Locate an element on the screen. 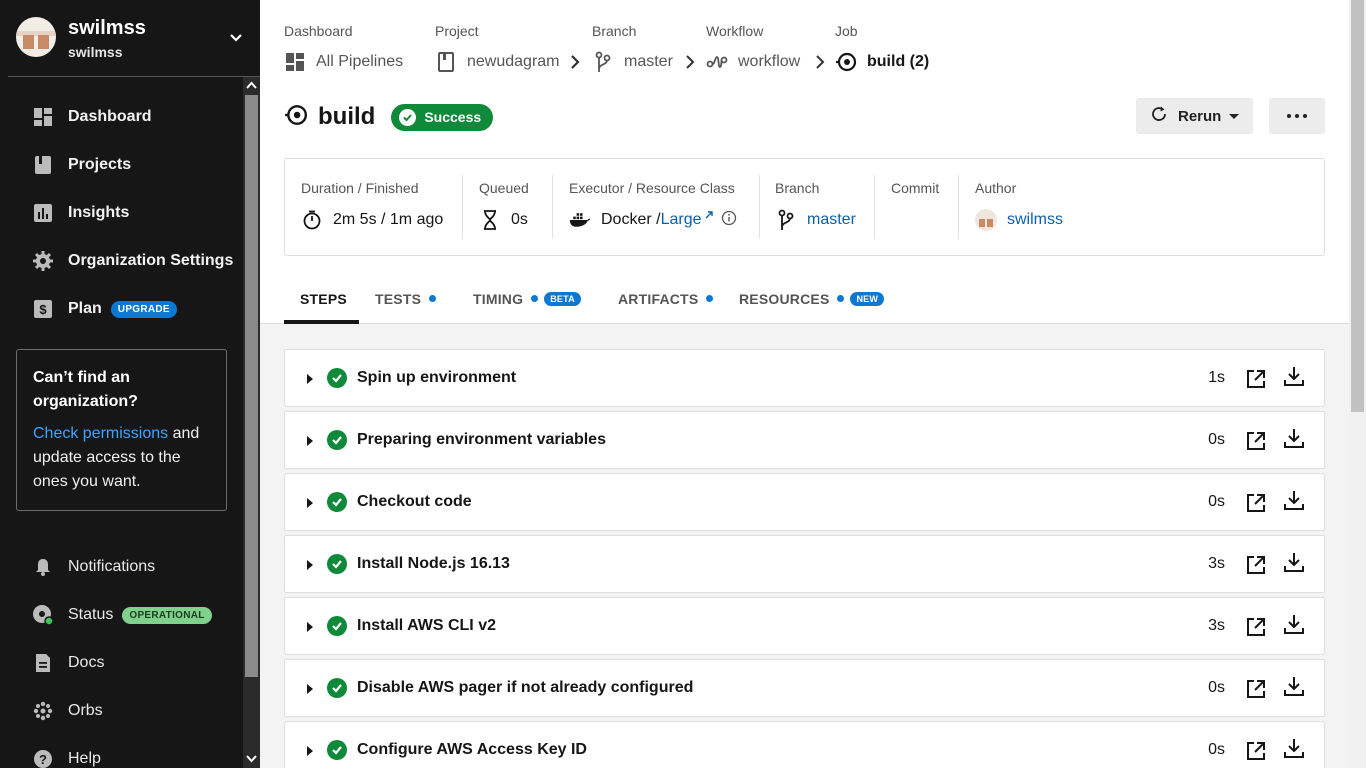 The height and width of the screenshot is (768, 1366). sidebar-item-docs: Docs is located at coordinates (68, 663).